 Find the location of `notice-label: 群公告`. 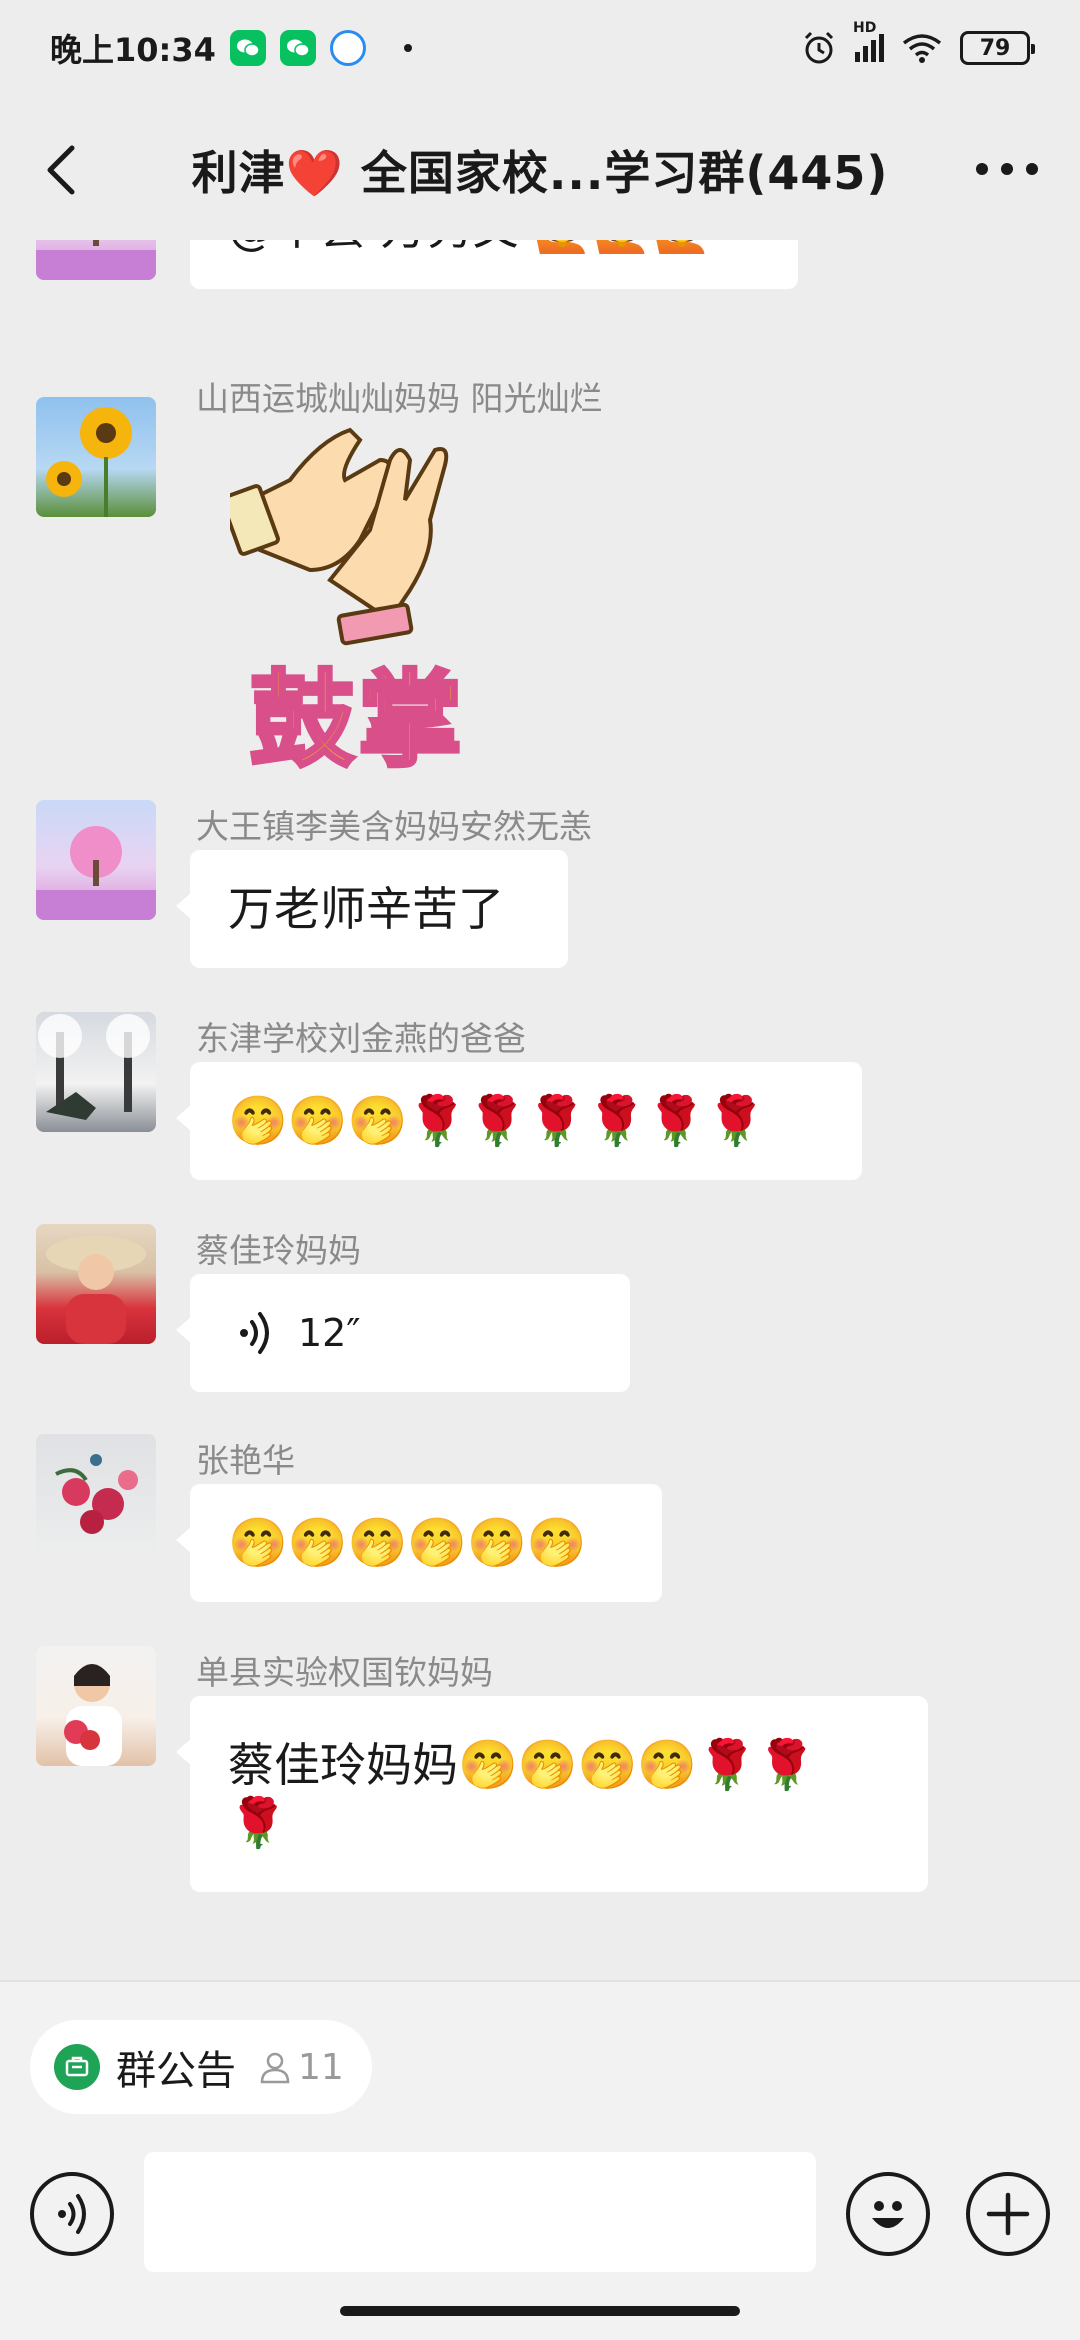

notice-label: 群公告 is located at coordinates (176, 2071).